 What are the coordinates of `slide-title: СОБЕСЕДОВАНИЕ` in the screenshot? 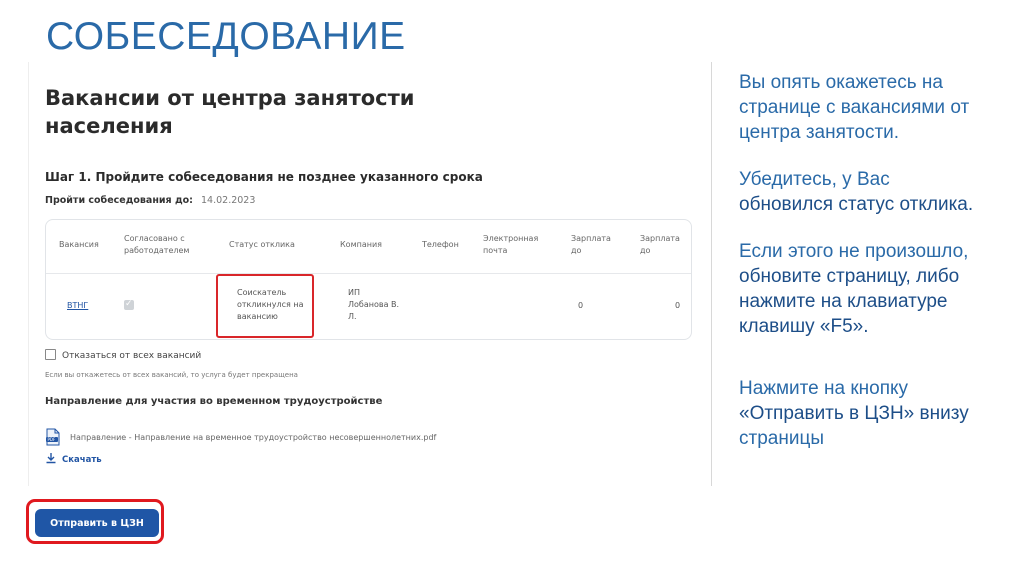 It's located at (226, 36).